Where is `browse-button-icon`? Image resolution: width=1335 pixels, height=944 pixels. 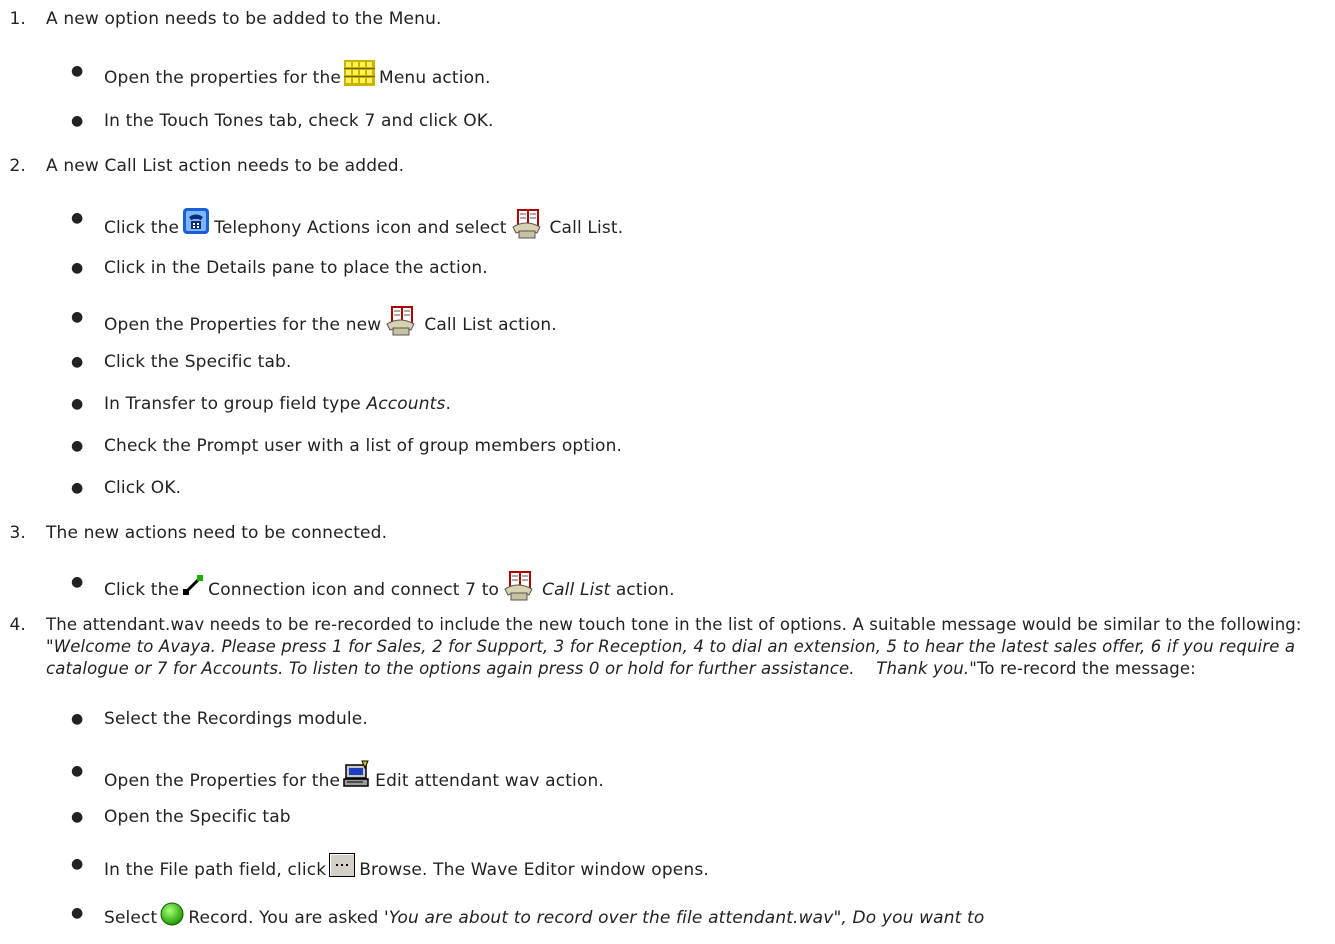 browse-button-icon is located at coordinates (342, 865).